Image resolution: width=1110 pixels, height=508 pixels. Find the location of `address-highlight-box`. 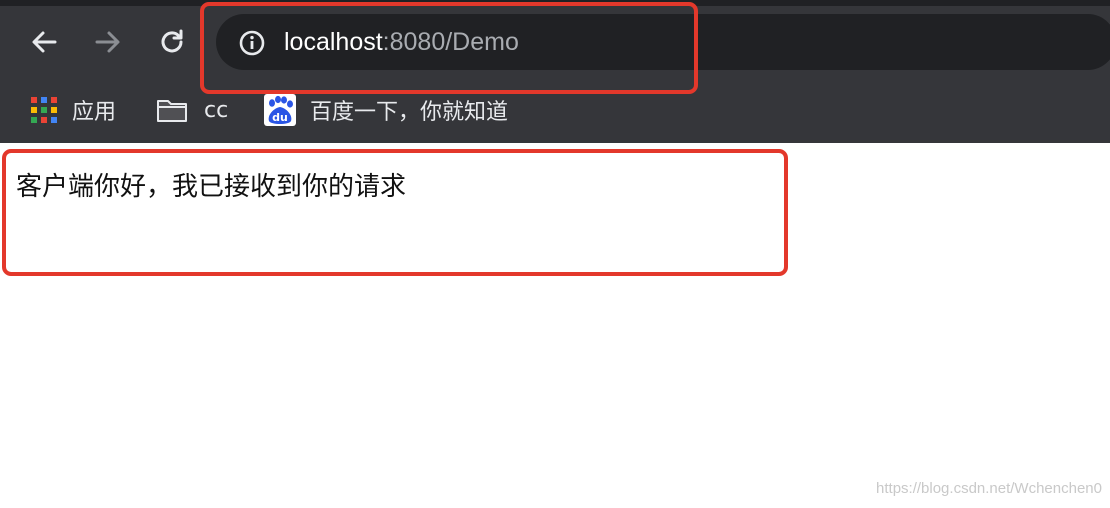

address-highlight-box is located at coordinates (449, 48).